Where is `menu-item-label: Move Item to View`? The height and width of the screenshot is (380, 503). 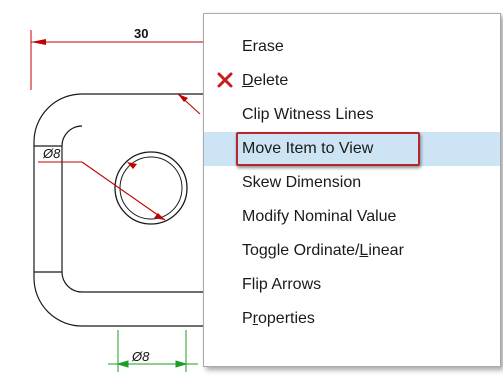 menu-item-label: Move Item to View is located at coordinates (308, 148).